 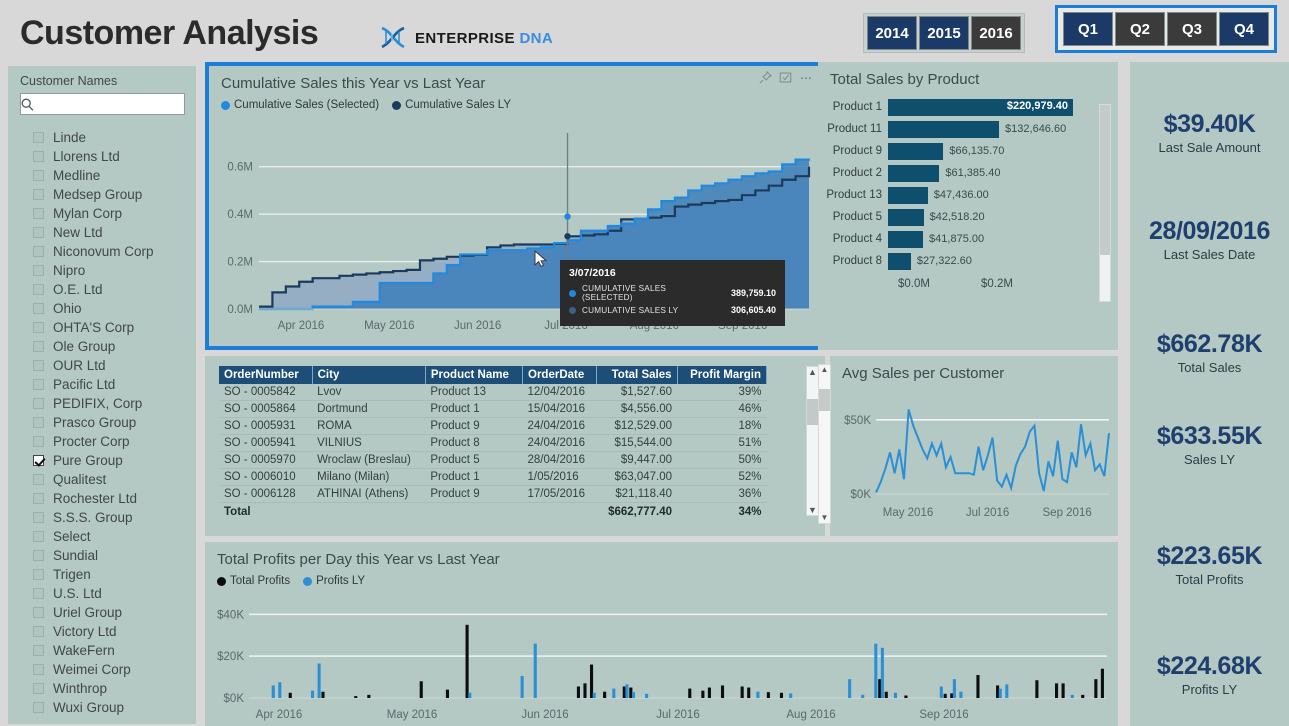 What do you see at coordinates (103, 213) in the screenshot?
I see `customer-list-item: Mylan Corp` at bounding box center [103, 213].